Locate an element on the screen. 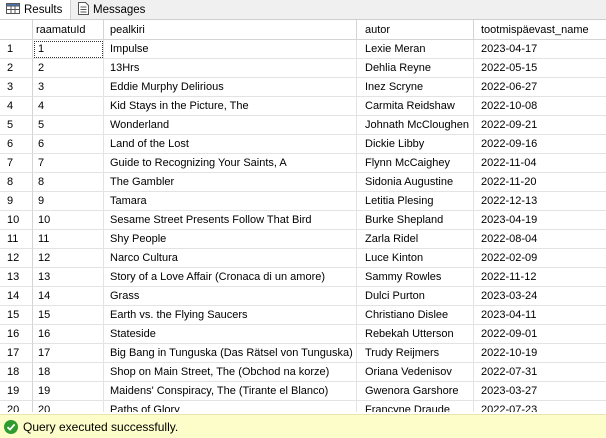 This screenshot has height=438, width=606. cell-tootmispaevast-name: 2022-11-04 is located at coordinates (540, 163).